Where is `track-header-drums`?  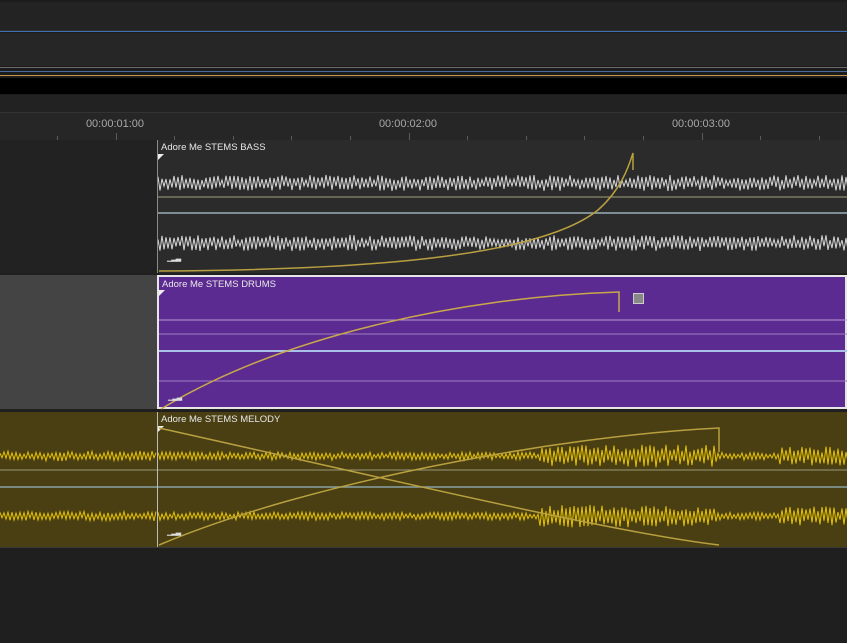 track-header-drums is located at coordinates (78, 342).